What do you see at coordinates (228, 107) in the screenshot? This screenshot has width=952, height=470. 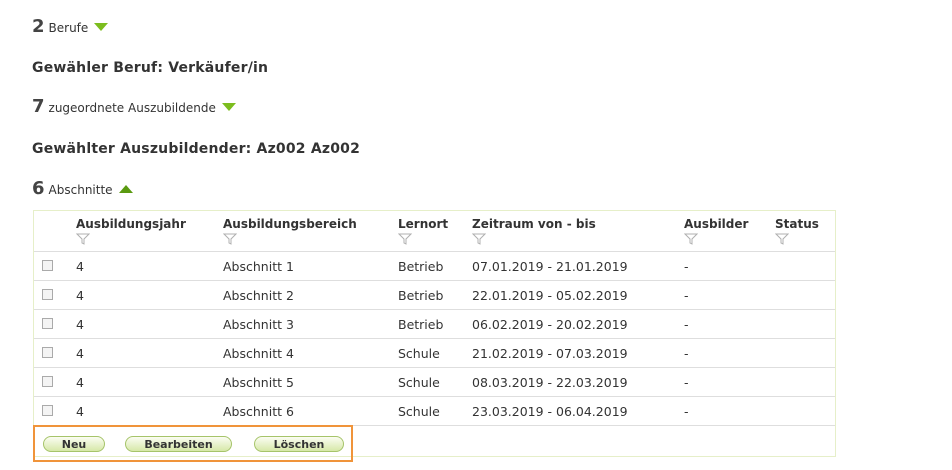 I see `expand-auszubildende-icon` at bounding box center [228, 107].